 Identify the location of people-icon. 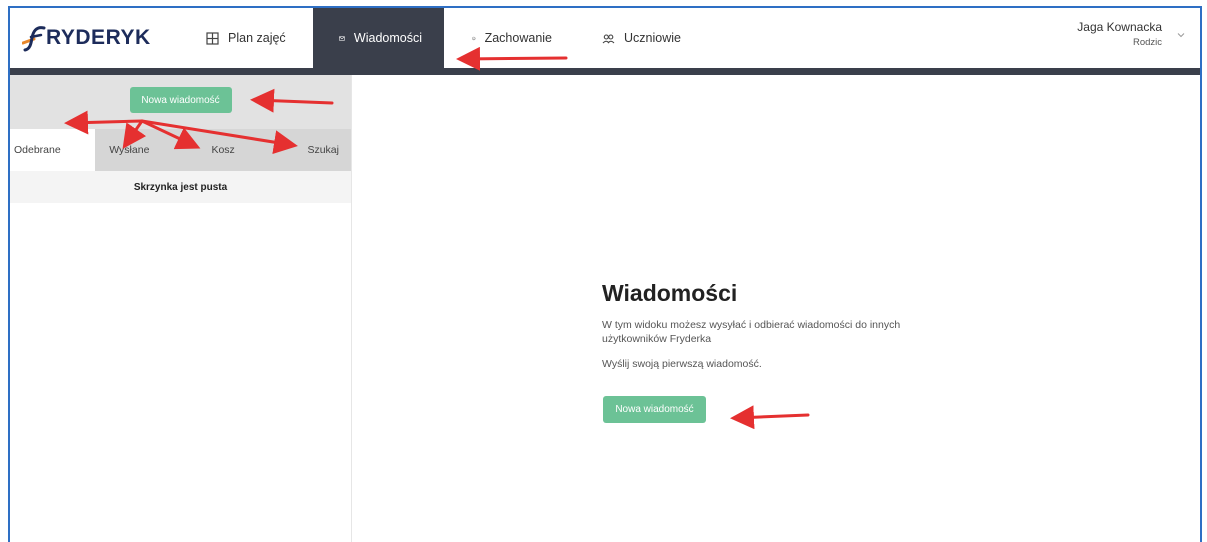
(608, 38).